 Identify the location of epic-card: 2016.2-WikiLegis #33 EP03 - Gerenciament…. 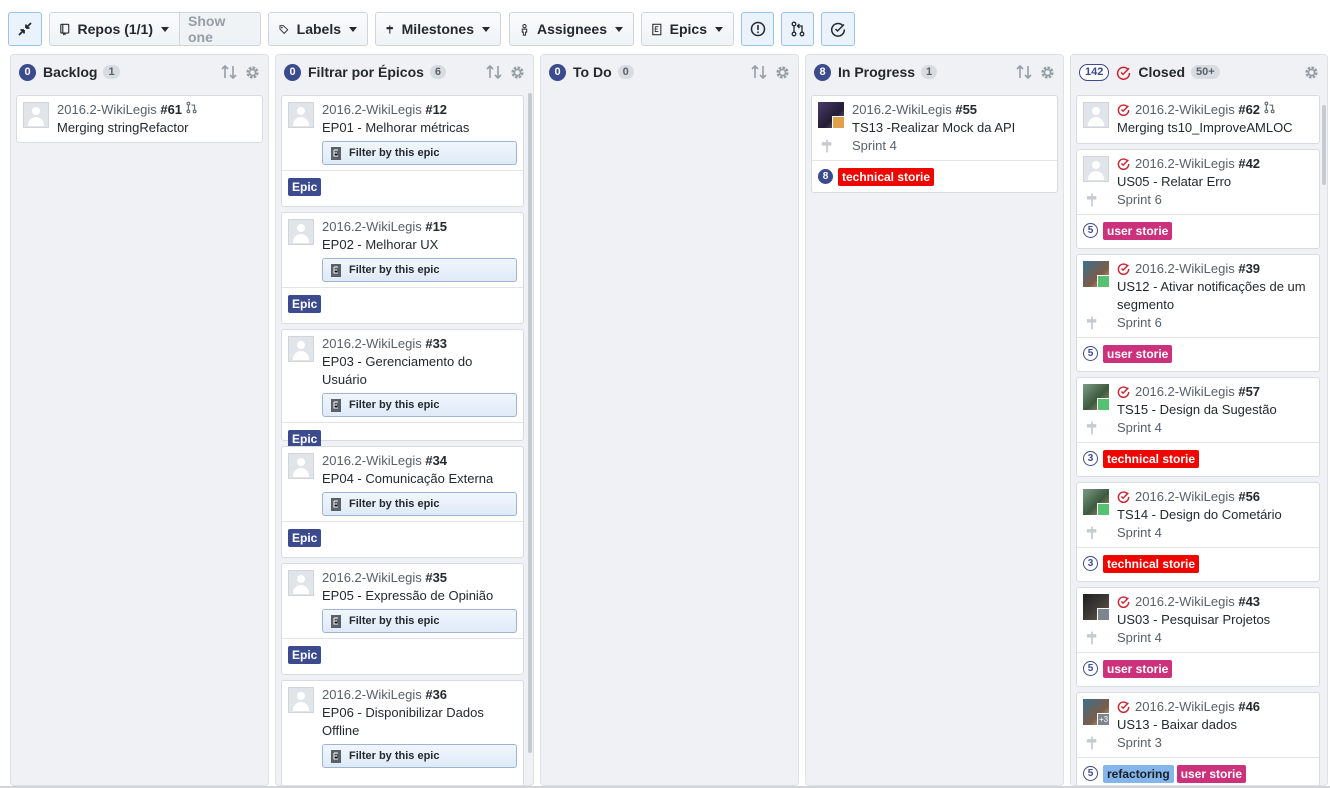
(402, 388).